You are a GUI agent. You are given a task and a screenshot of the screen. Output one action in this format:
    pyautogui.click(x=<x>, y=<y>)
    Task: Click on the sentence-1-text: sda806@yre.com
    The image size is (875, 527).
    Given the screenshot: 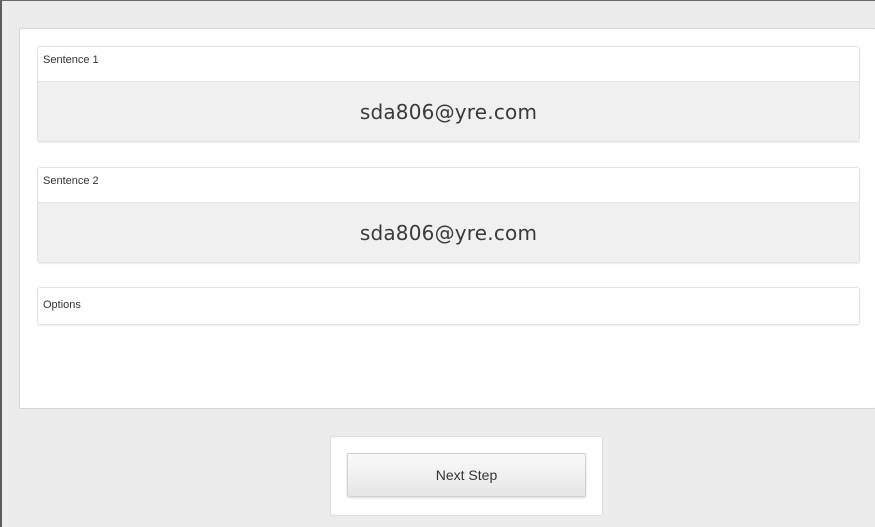 What is the action you would take?
    pyautogui.click(x=448, y=111)
    